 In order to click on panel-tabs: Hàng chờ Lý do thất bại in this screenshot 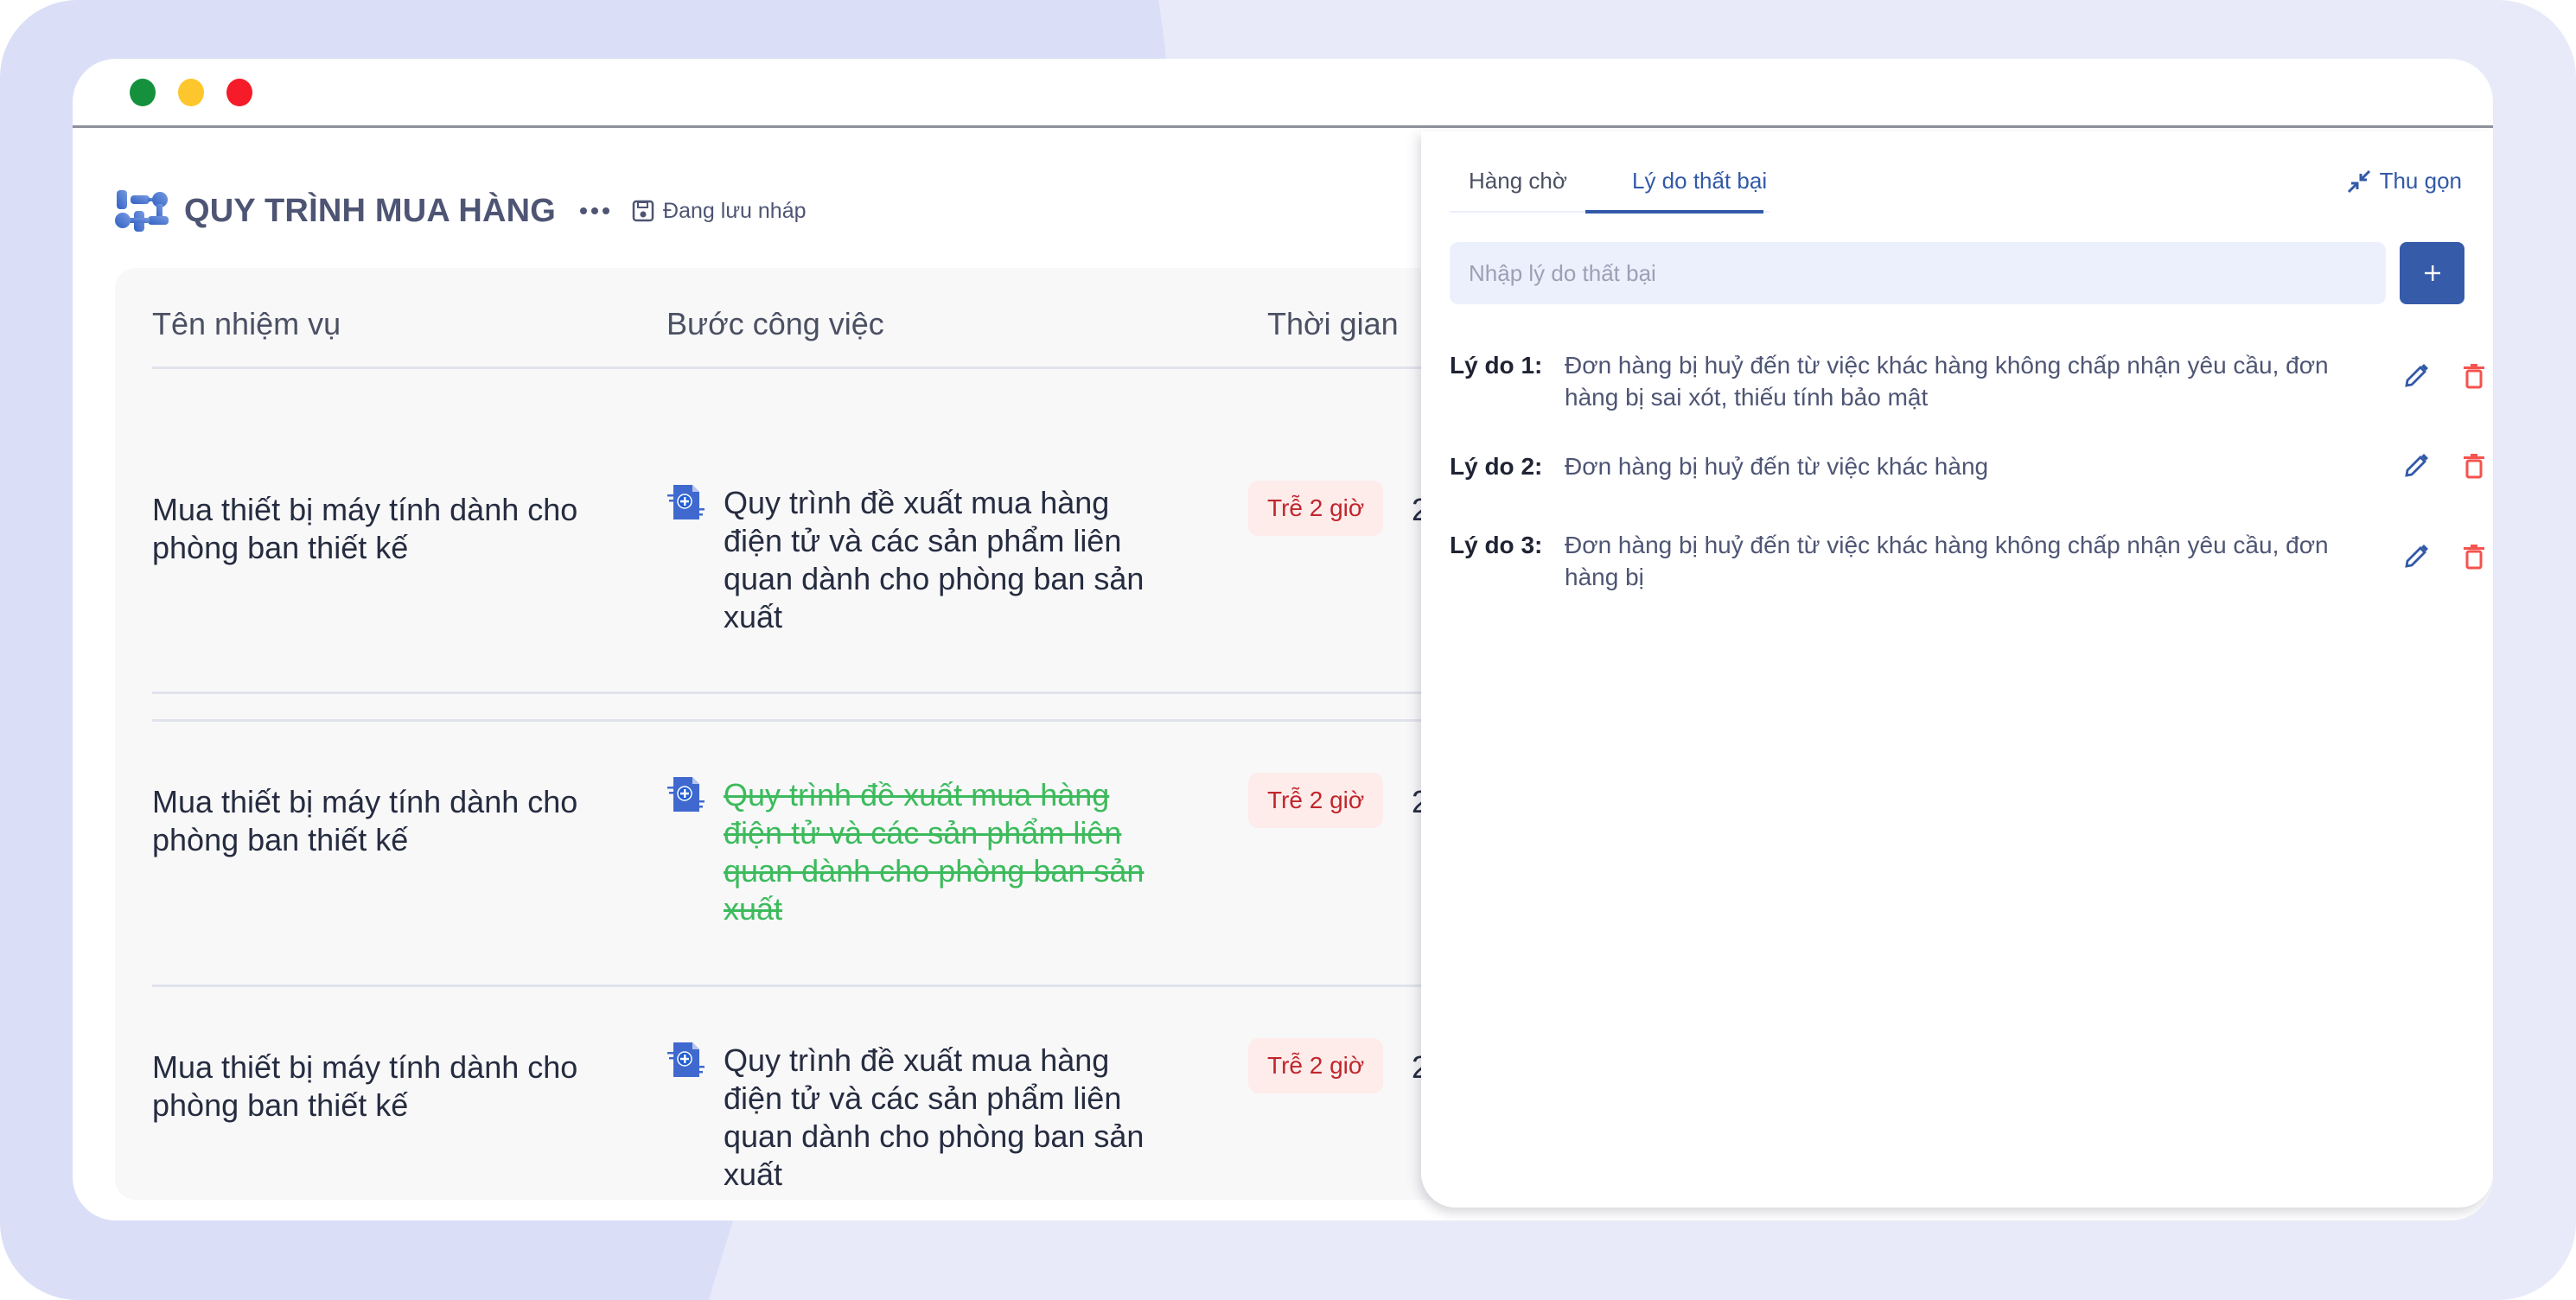, I will do `click(1609, 181)`.